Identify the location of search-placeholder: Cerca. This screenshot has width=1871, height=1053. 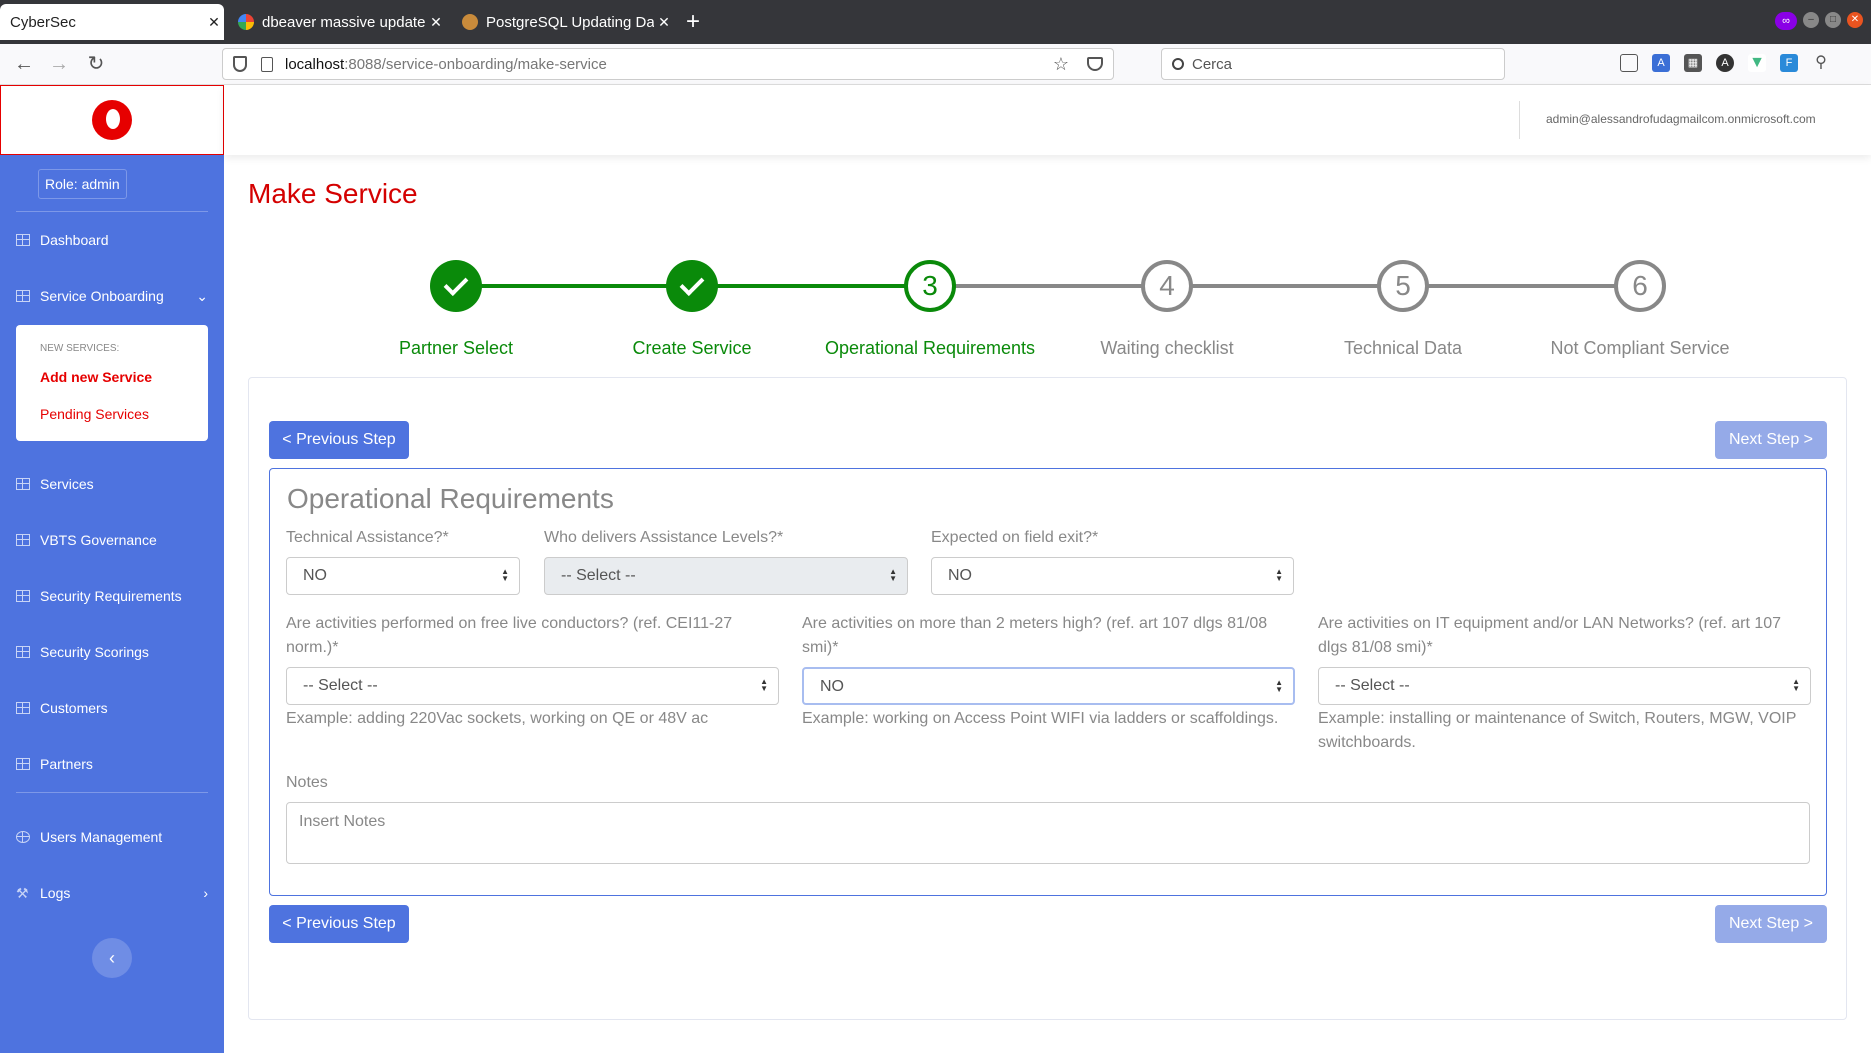
(1212, 64).